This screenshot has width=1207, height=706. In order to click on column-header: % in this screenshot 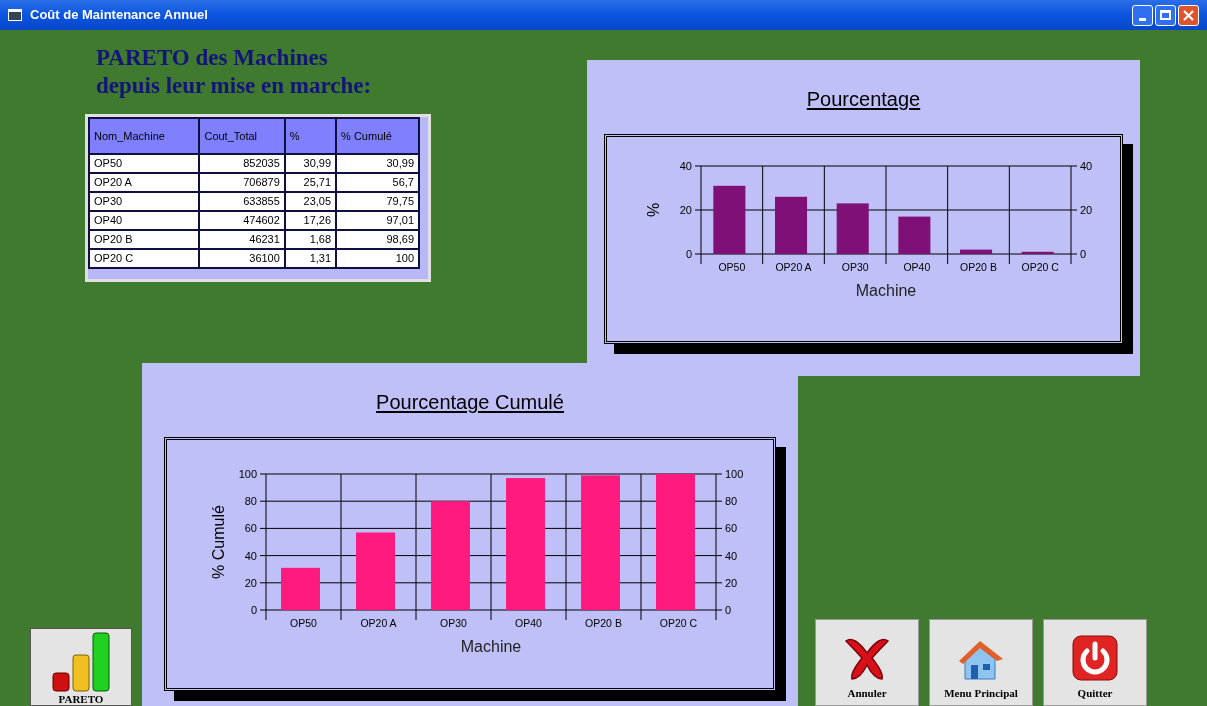, I will do `click(310, 136)`.